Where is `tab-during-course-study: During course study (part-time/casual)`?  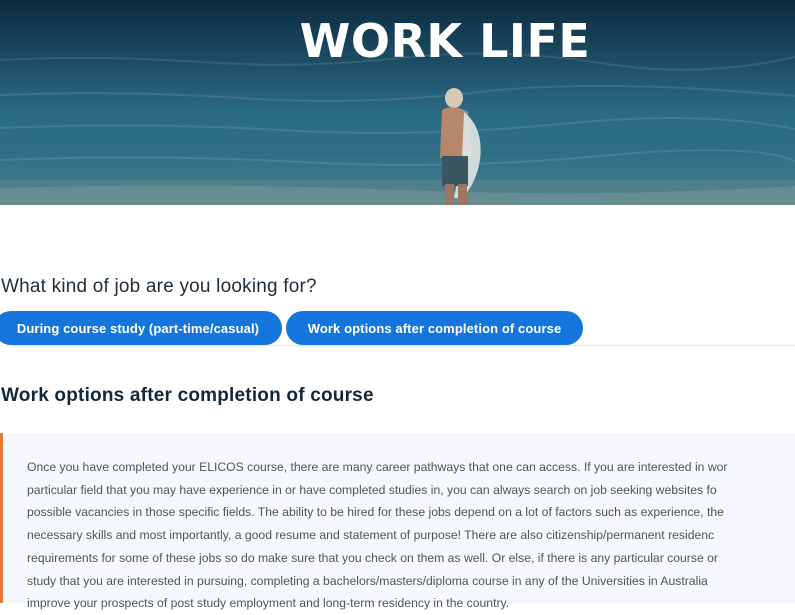 tab-during-course-study: During course study (part-time/casual) is located at coordinates (141, 328).